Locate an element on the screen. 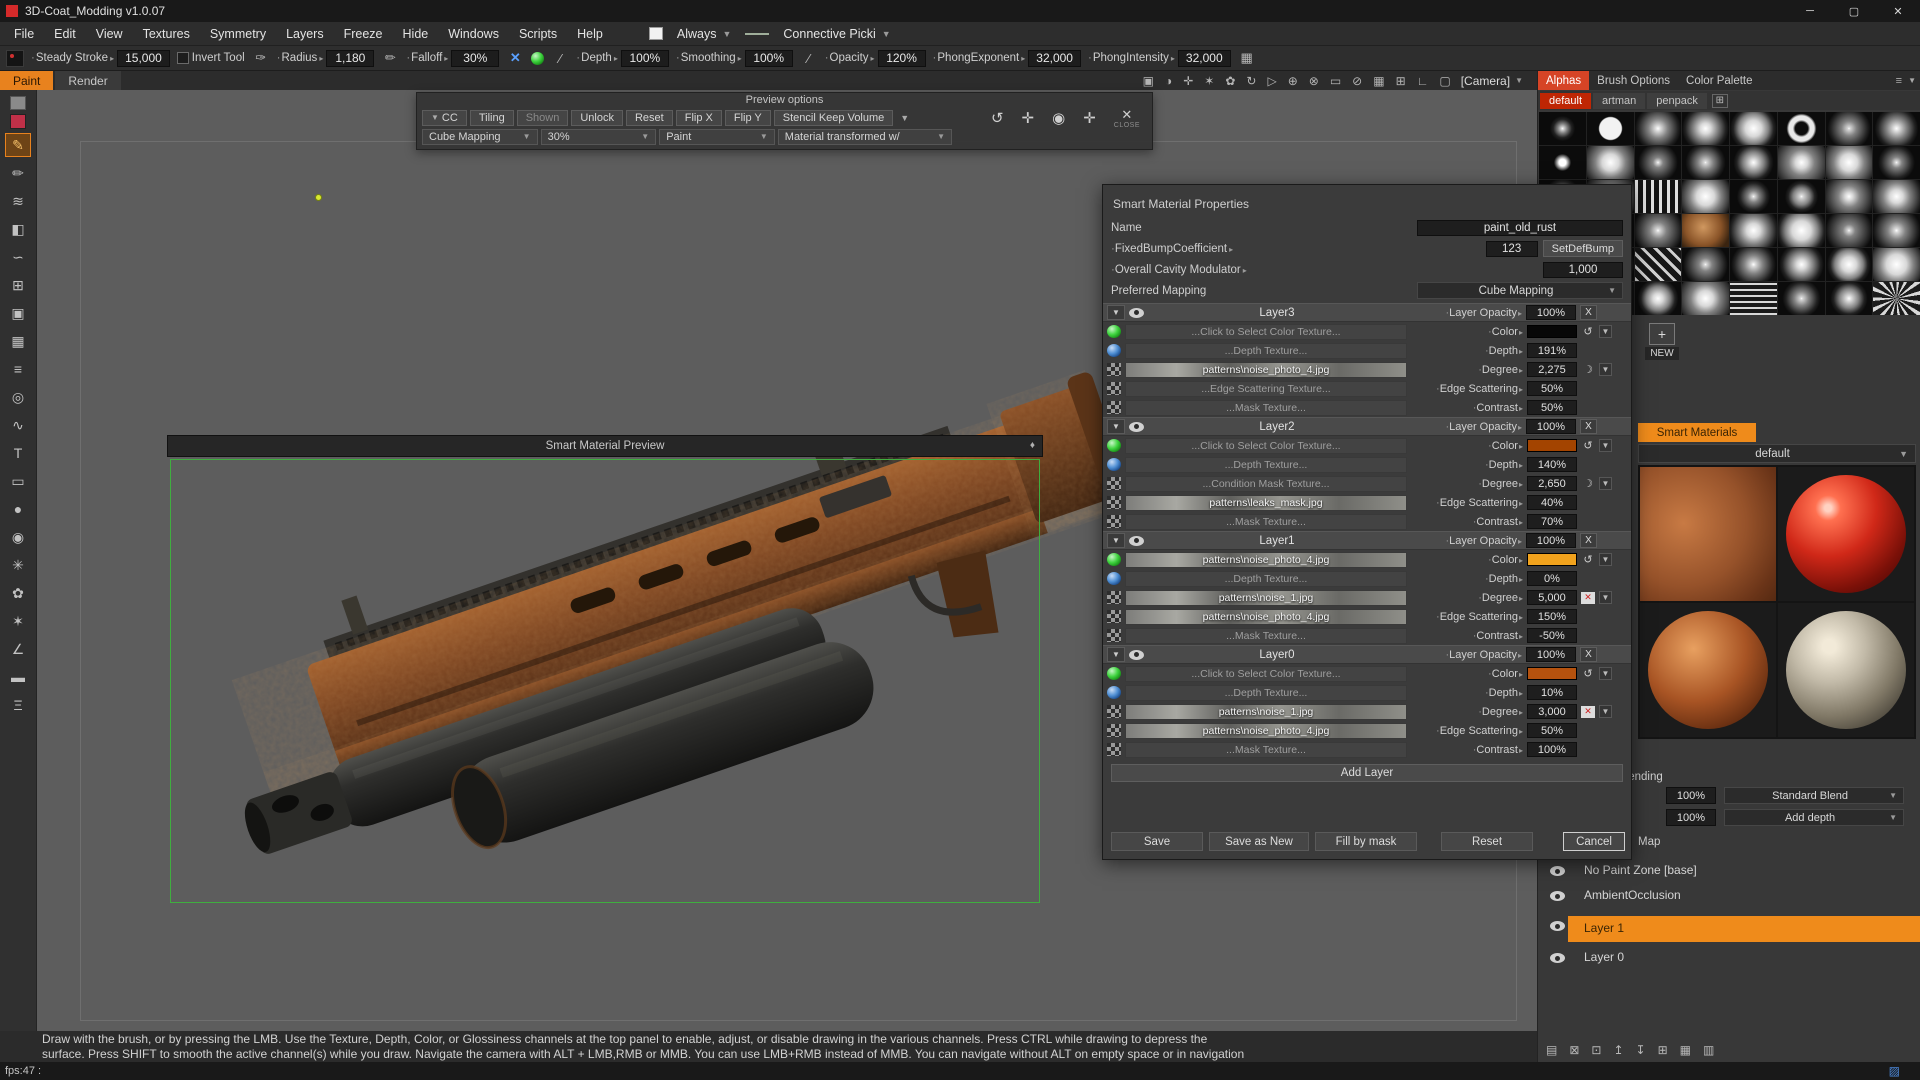 This screenshot has height=1080, width=1920. dock-tab-alphas: Alphas is located at coordinates (1564, 80).